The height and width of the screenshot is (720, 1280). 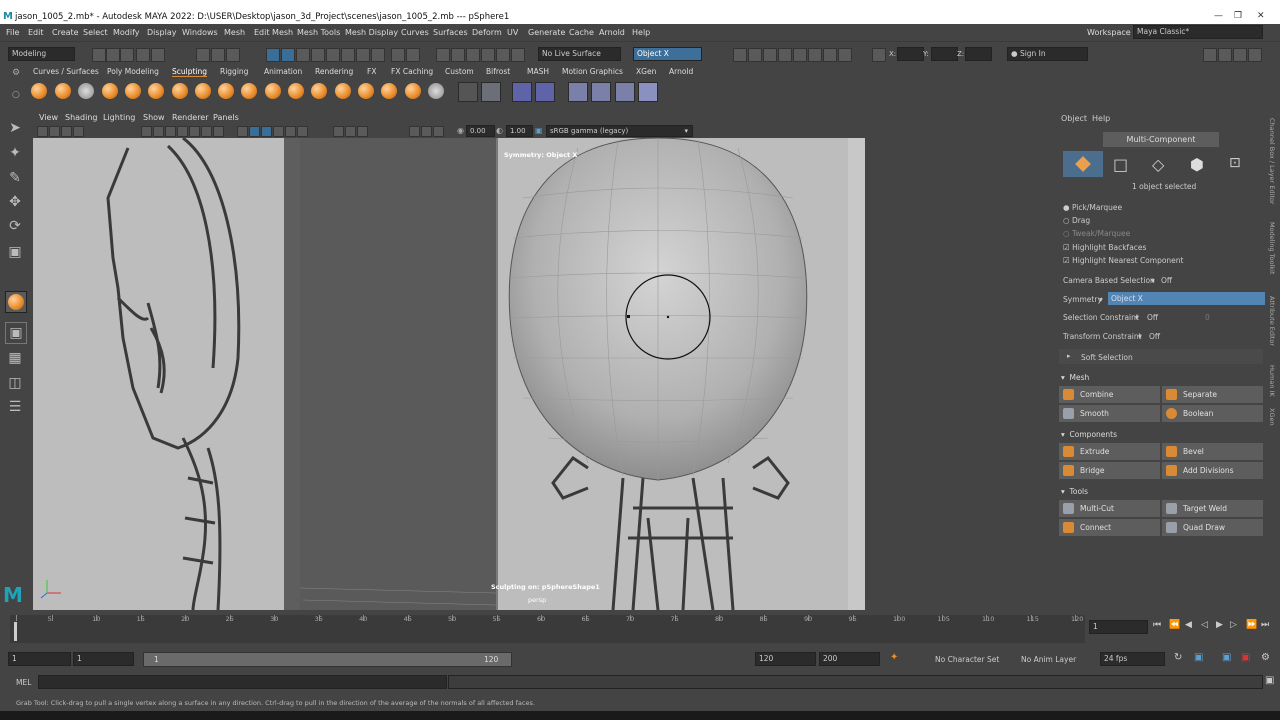 I want to click on pause-icon, so click(x=845, y=55).